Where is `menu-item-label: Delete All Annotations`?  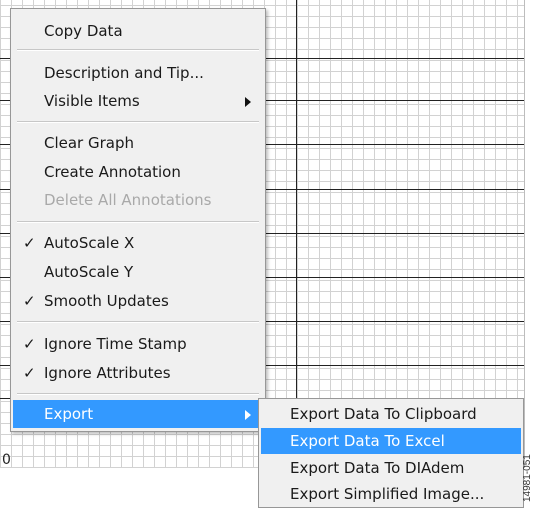 menu-item-label: Delete All Annotations is located at coordinates (128, 200).